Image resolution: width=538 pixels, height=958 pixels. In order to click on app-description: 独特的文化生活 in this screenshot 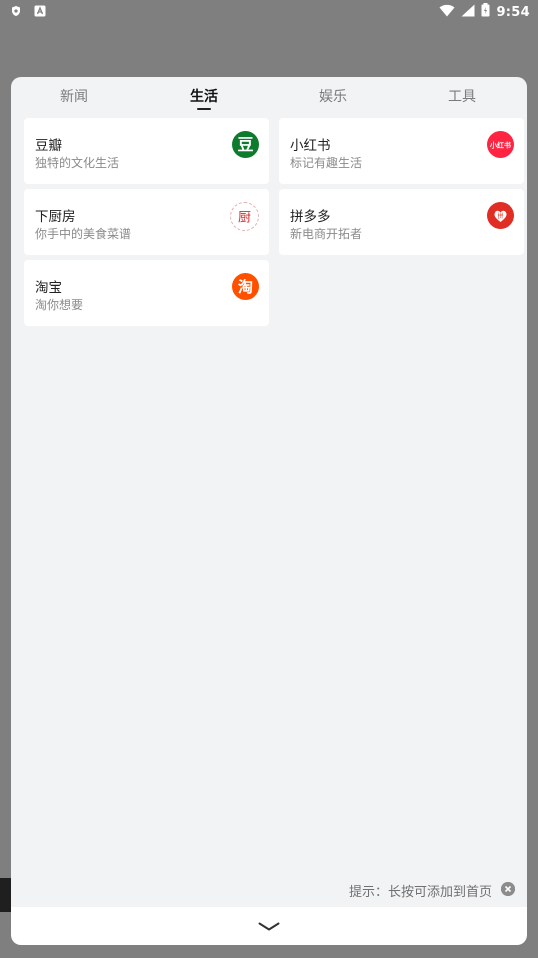, I will do `click(77, 163)`.